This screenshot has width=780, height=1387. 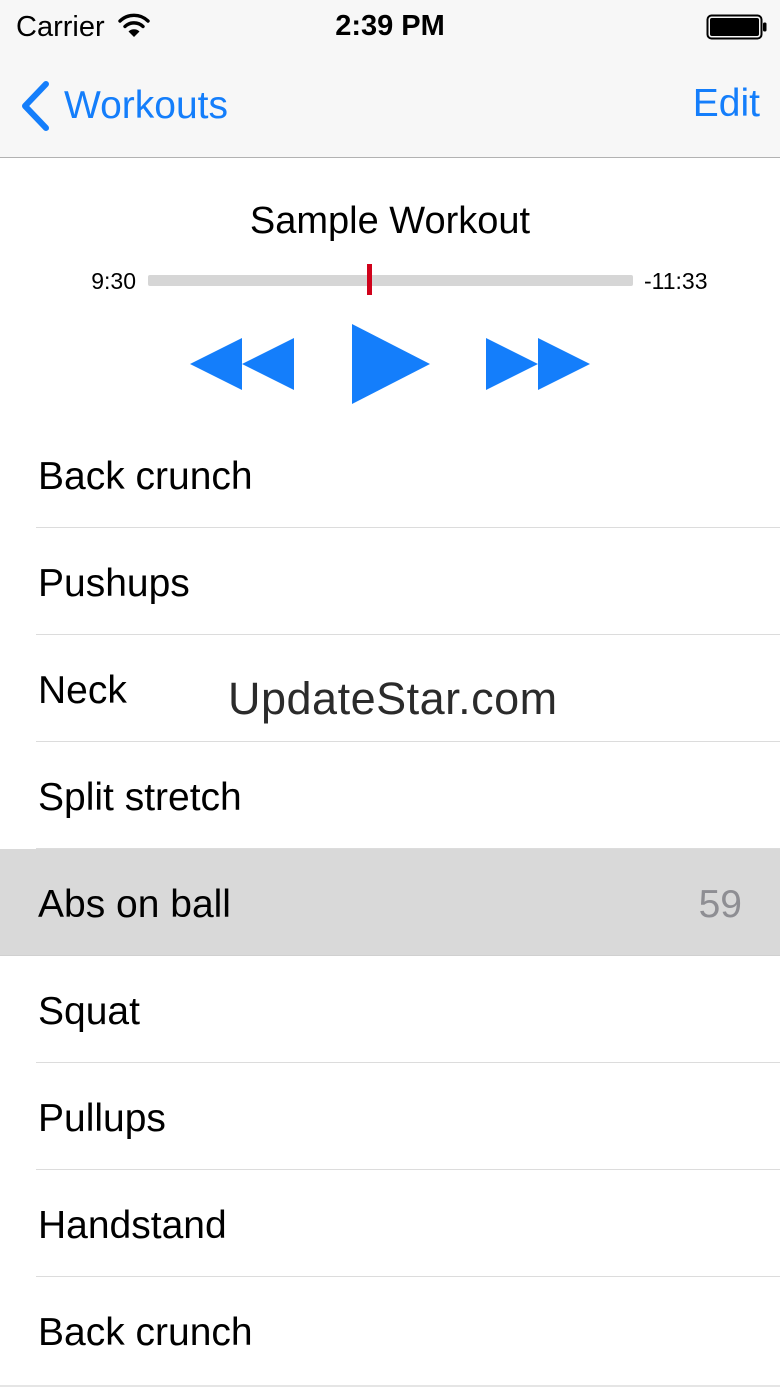 I want to click on workout-title: Sample Workout, so click(x=390, y=221).